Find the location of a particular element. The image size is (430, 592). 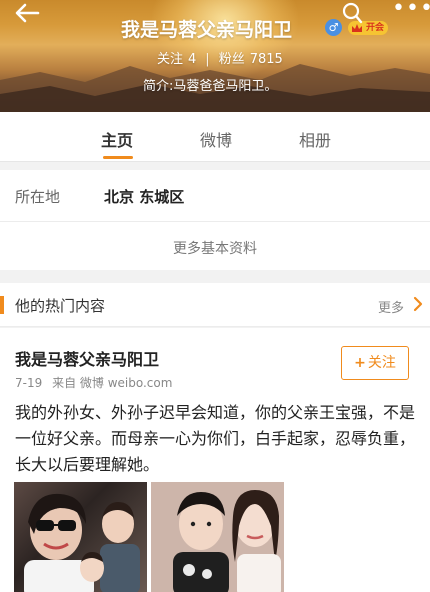

profile-name: 我是马蓉父亲马阳卫 is located at coordinates (207, 30).